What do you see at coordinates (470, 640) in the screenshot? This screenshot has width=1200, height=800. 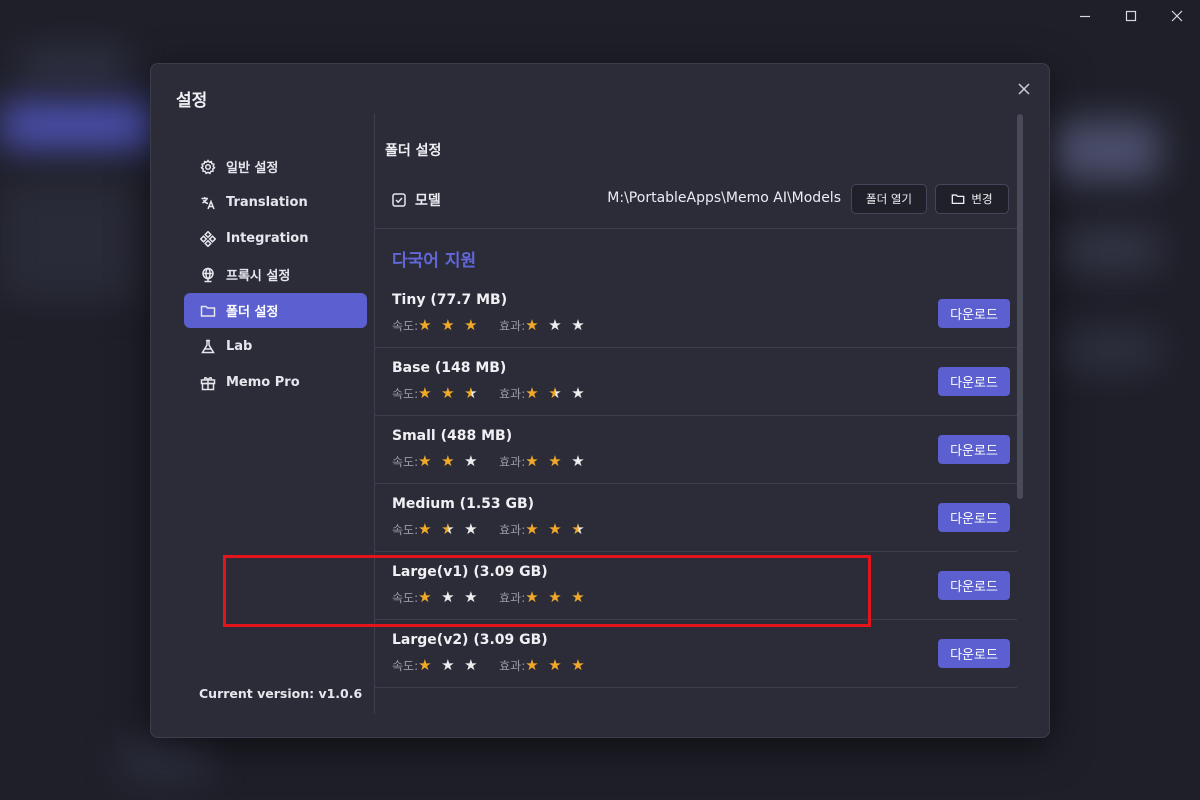 I see `model-name: Large(v2) (3.09 GB)` at bounding box center [470, 640].